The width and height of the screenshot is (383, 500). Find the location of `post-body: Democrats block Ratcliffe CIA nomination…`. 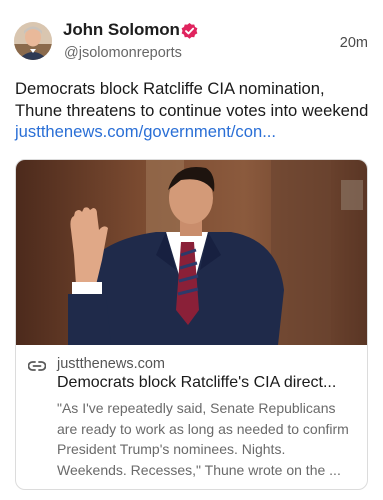

post-body: Democrats block Ratcliffe CIA nomination… is located at coordinates (192, 99).